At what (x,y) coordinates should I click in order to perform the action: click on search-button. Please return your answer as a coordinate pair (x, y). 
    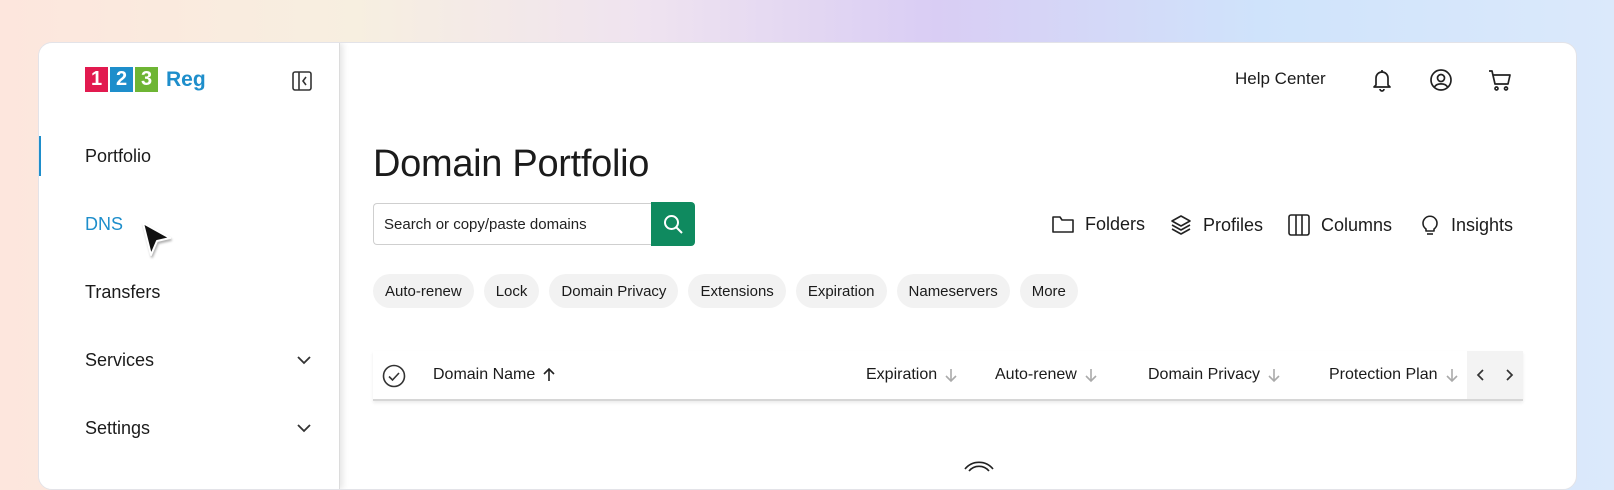
    Looking at the image, I should click on (673, 224).